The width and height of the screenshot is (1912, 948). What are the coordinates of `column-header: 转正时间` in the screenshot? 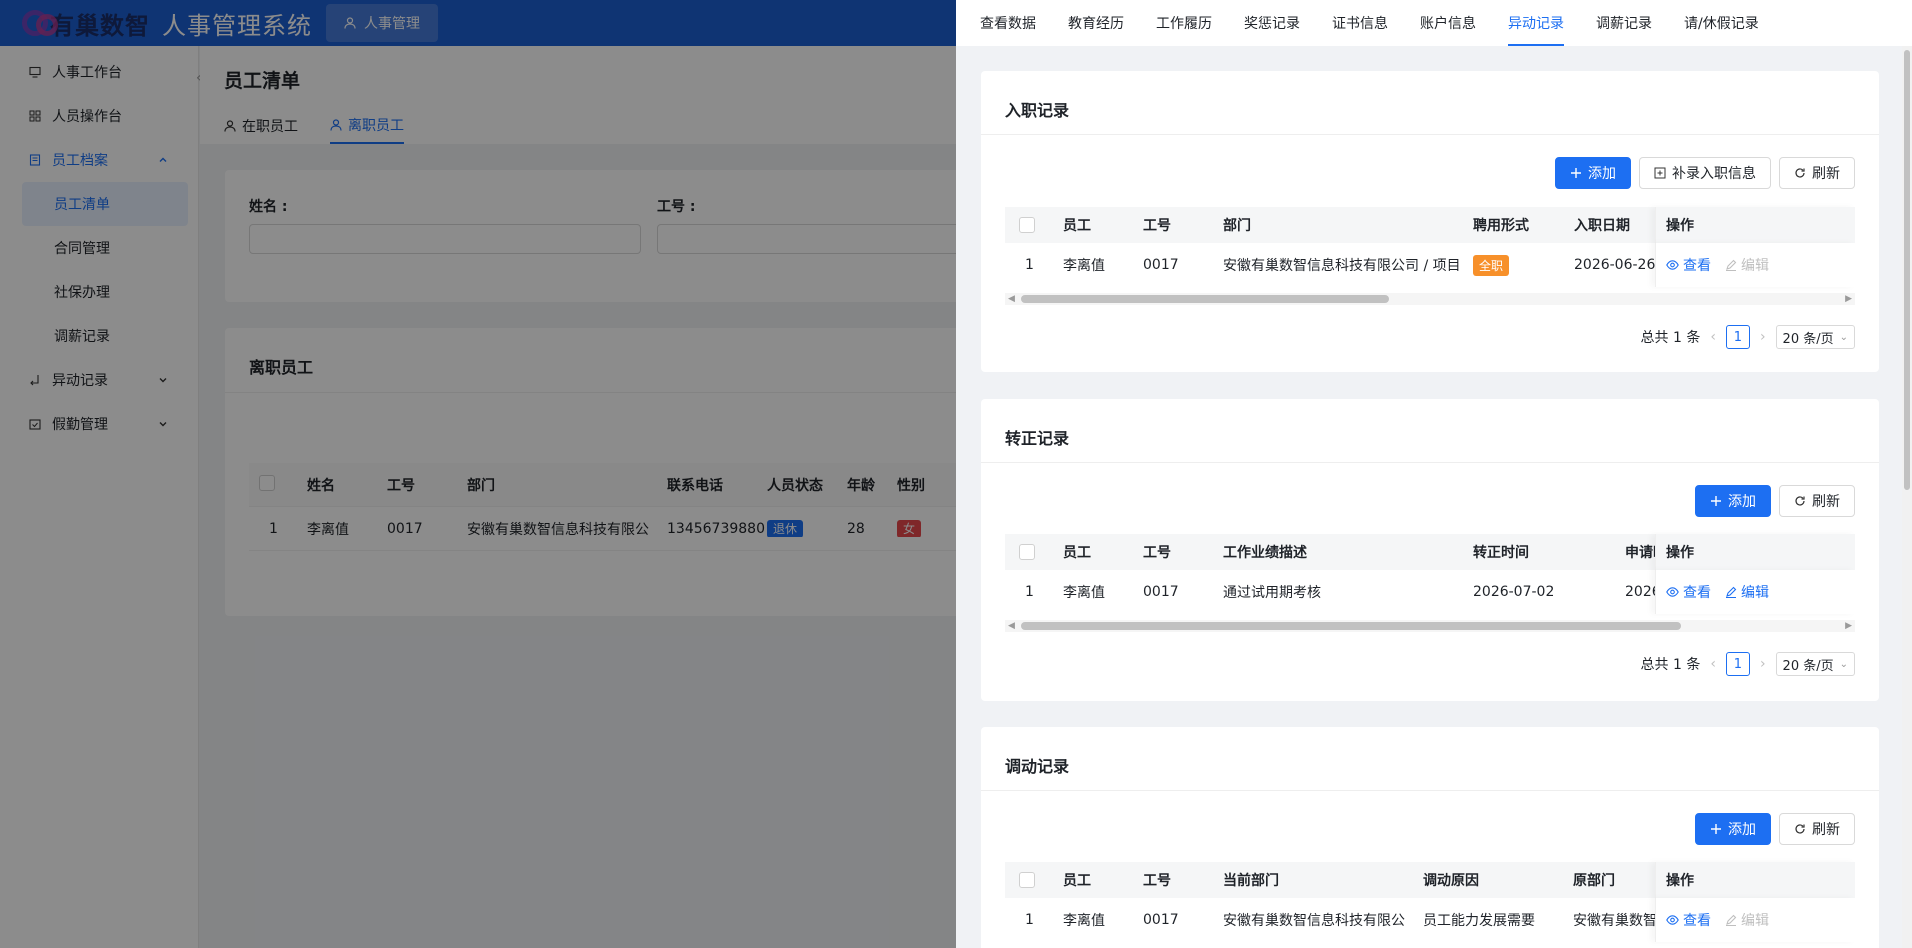 It's located at (1501, 552).